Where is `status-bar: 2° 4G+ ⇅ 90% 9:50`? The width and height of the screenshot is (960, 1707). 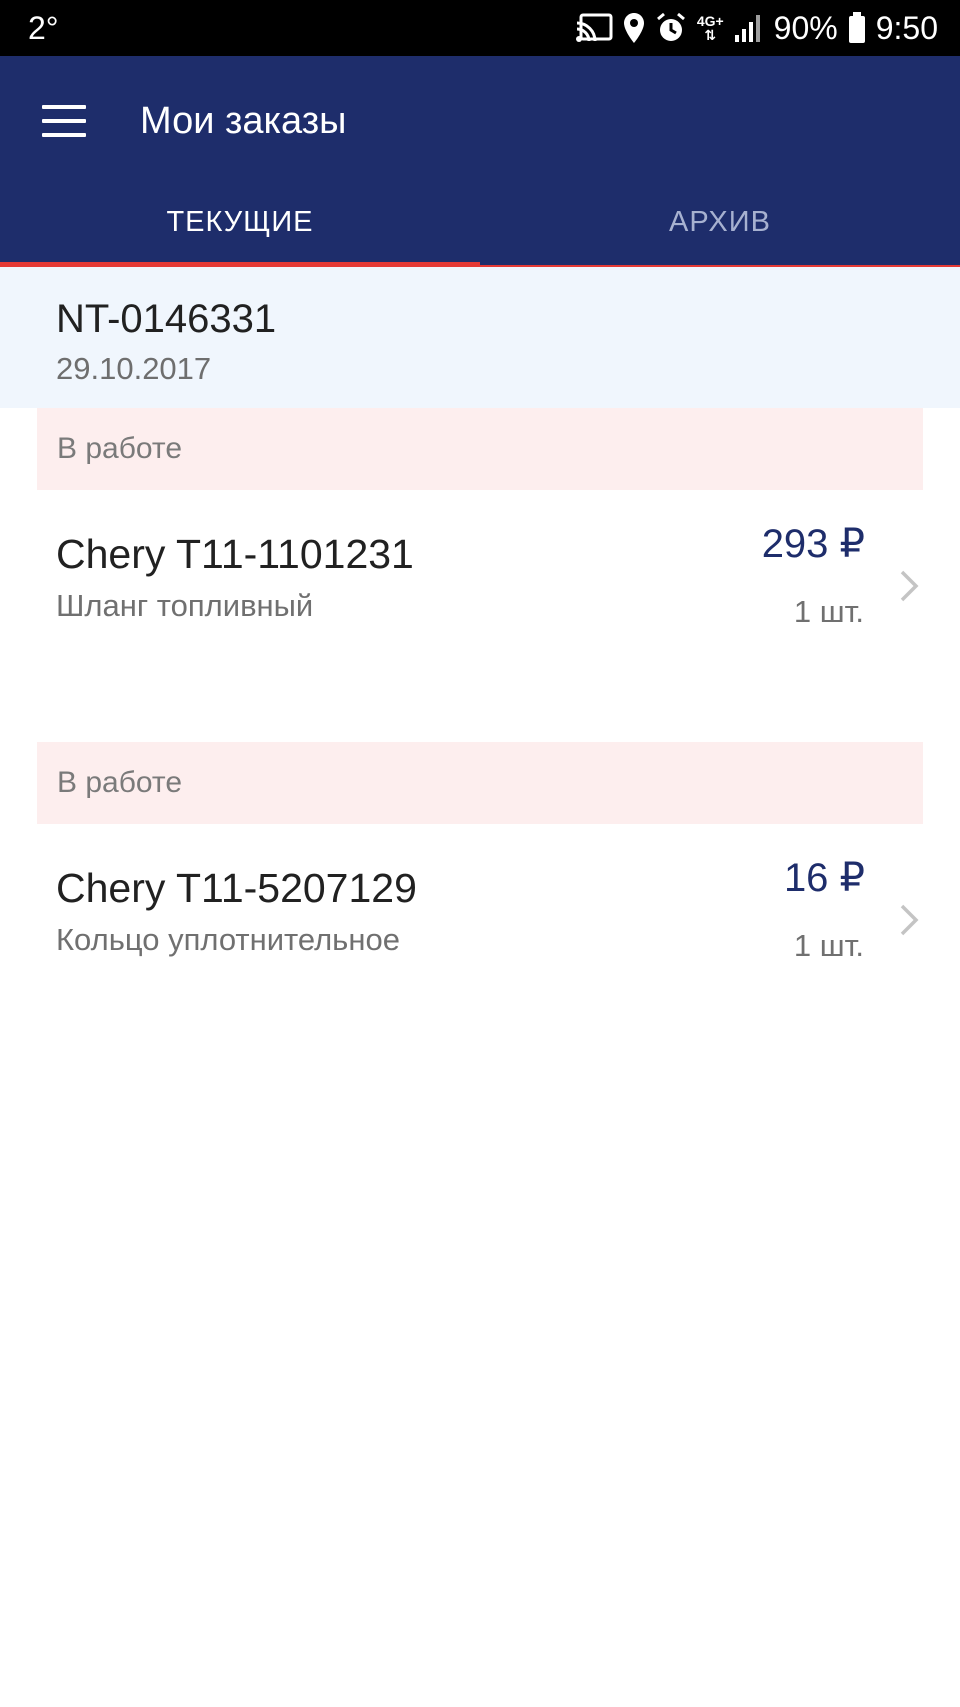
status-bar: 2° 4G+ ⇅ 90% 9:50 is located at coordinates (480, 28).